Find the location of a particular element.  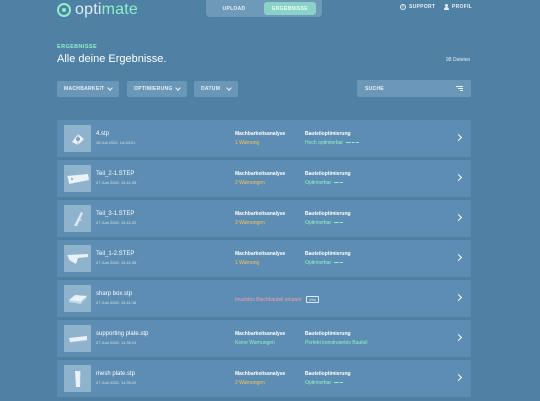

user-icon is located at coordinates (446, 7).